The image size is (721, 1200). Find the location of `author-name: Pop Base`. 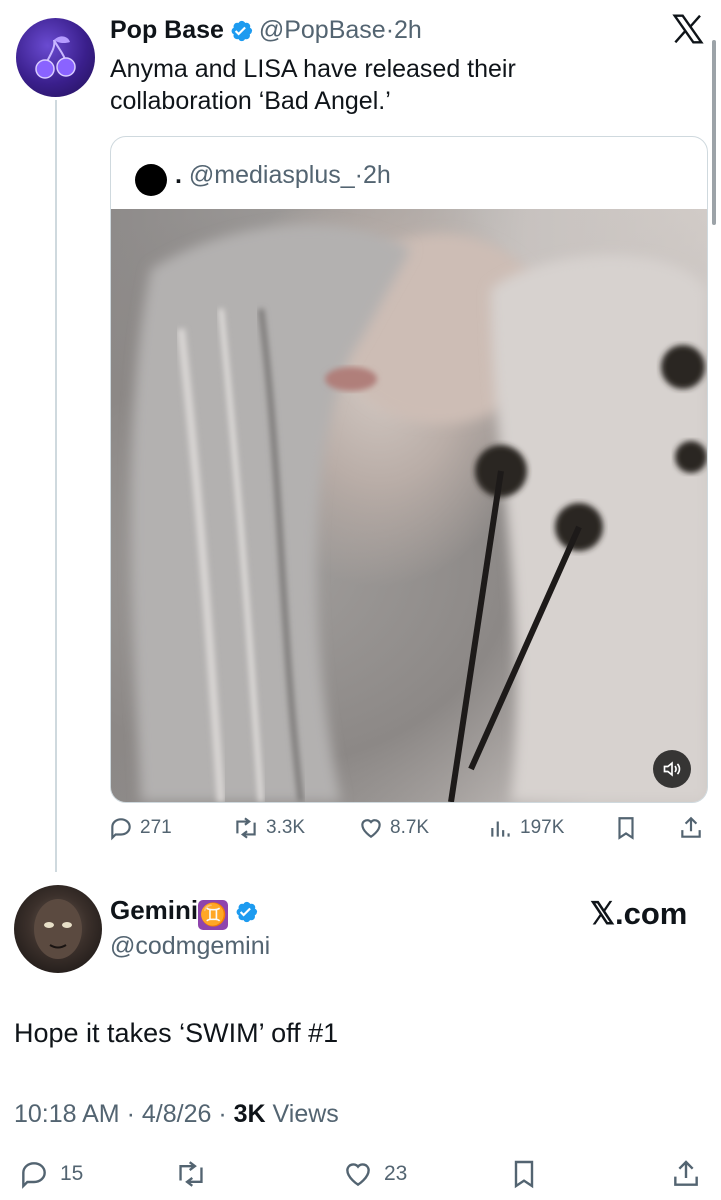

author-name: Pop Base is located at coordinates (167, 30).